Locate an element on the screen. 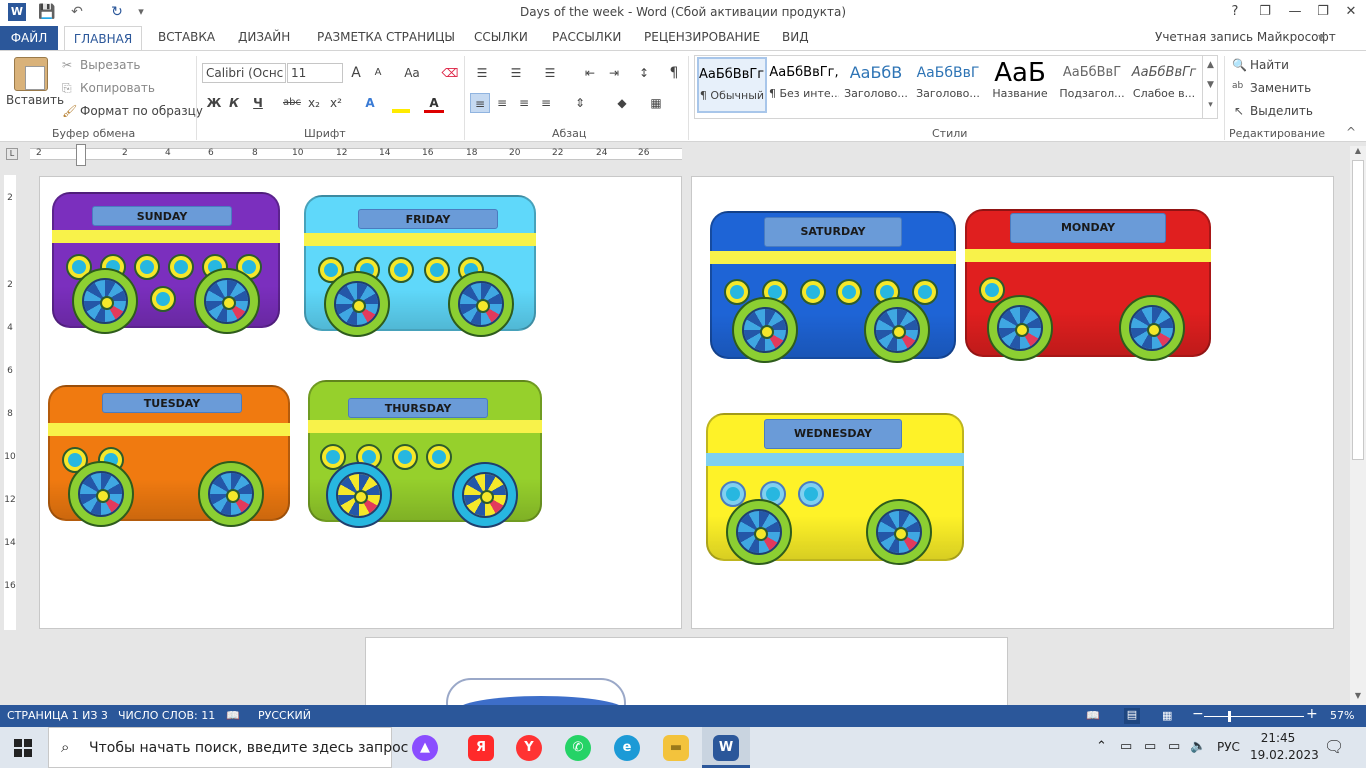  wagon-label: SATURDAY is located at coordinates (833, 232).